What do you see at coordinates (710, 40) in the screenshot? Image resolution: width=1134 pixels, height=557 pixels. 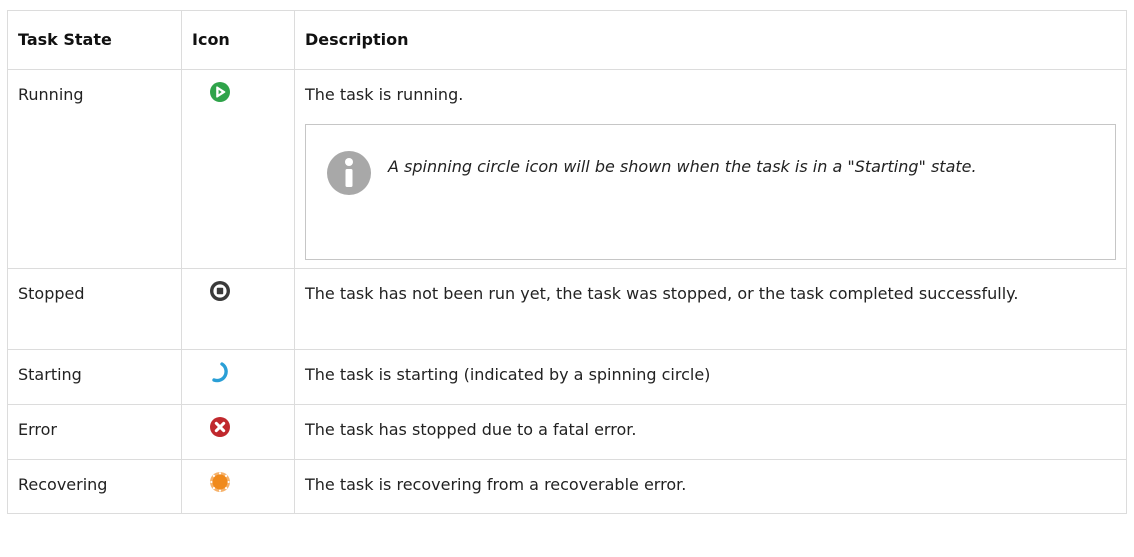 I see `header-description: Description` at bounding box center [710, 40].